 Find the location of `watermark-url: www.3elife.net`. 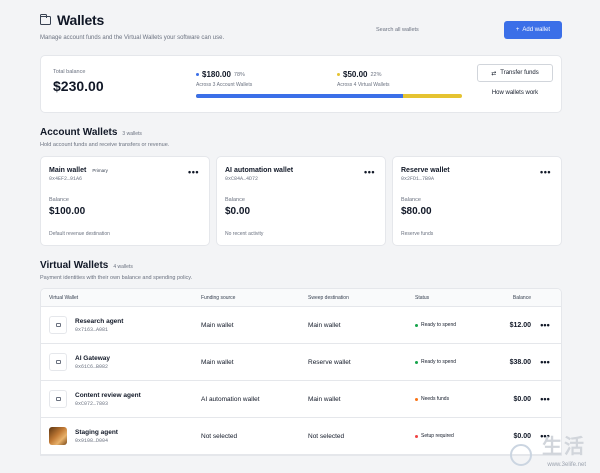

watermark-url: www.3elife.net is located at coordinates (566, 465).